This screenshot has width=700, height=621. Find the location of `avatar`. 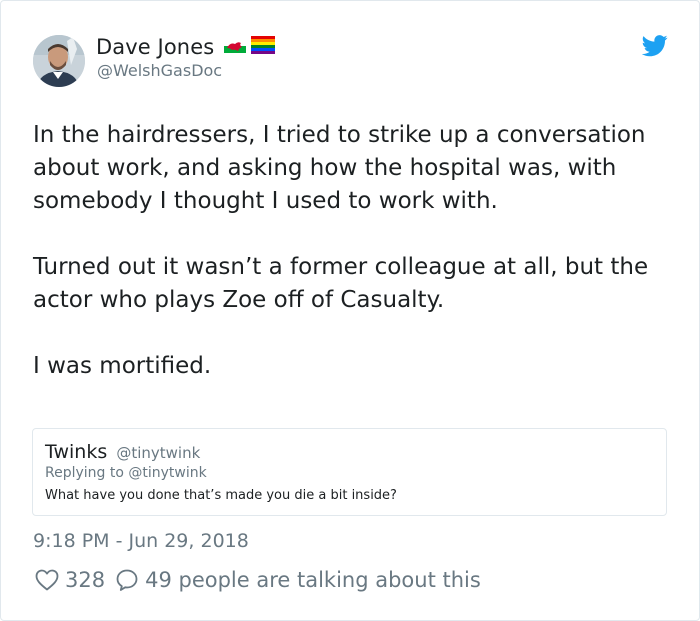

avatar is located at coordinates (59, 61).